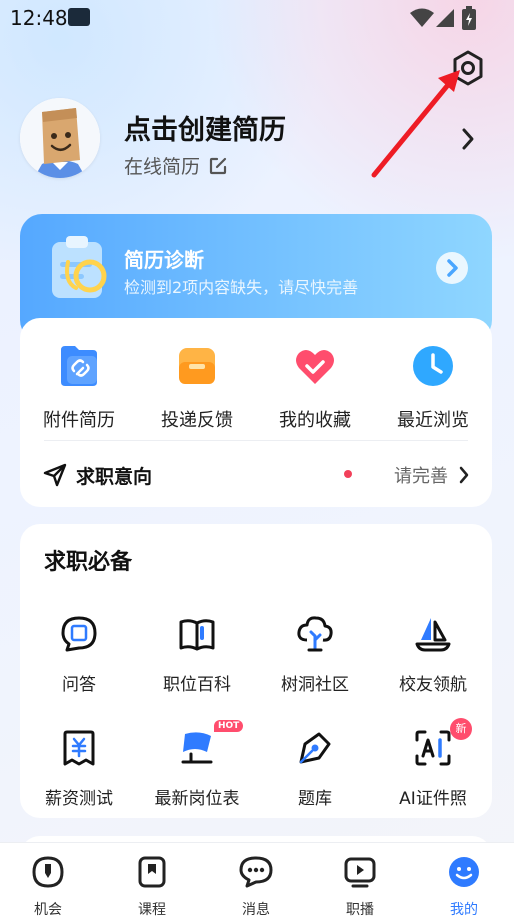 This screenshot has height=921, width=514. Describe the element at coordinates (315, 634) in the screenshot. I see `tree-icon` at that location.